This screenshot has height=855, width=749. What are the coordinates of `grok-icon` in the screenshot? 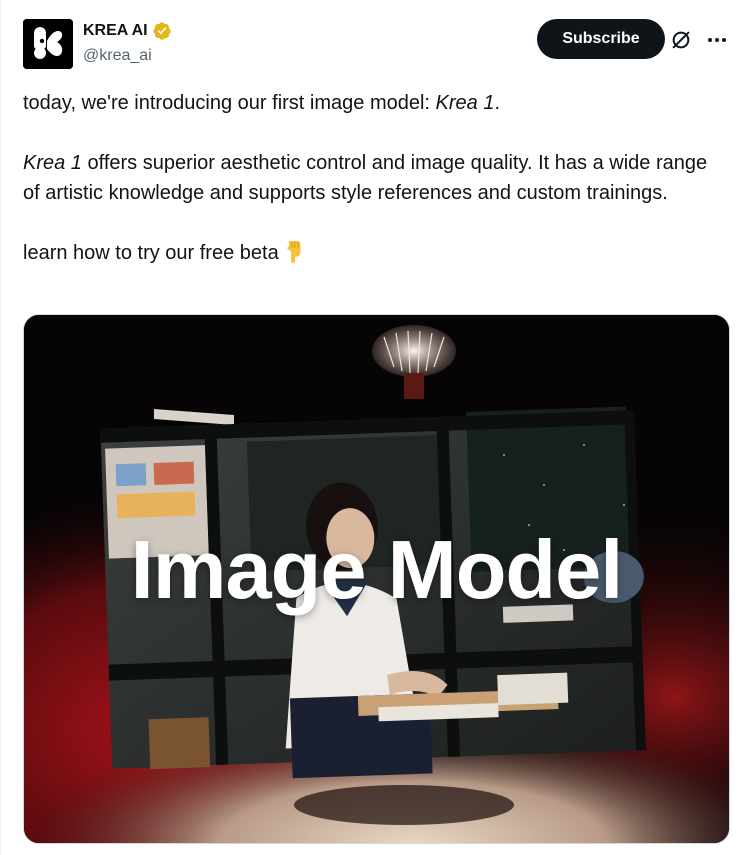 It's located at (681, 40).